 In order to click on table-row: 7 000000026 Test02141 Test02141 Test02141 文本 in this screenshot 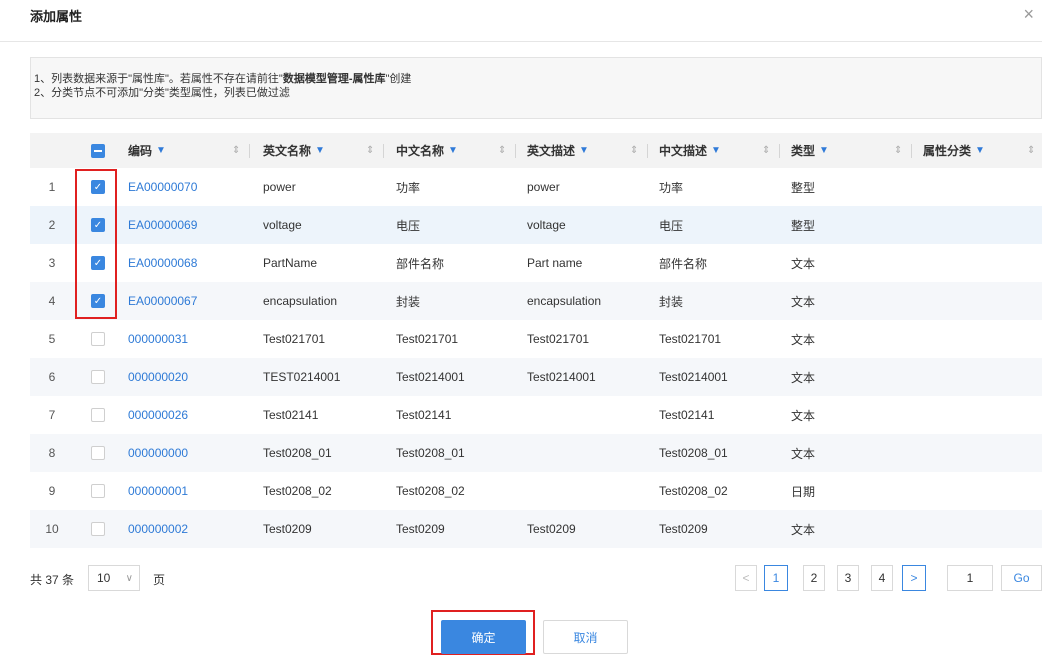, I will do `click(536, 415)`.